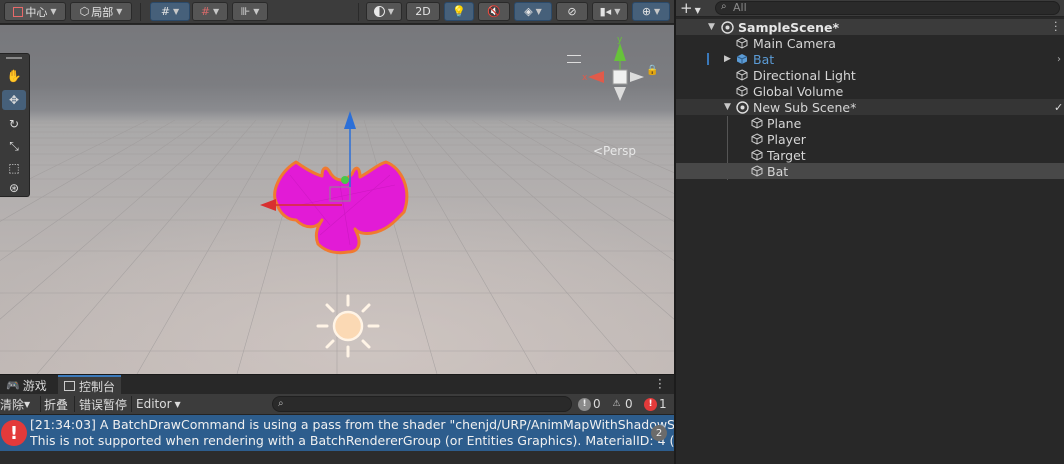 This screenshot has height=464, width=1064. What do you see at coordinates (14, 146) in the screenshot?
I see `scale-tool: ⤡` at bounding box center [14, 146].